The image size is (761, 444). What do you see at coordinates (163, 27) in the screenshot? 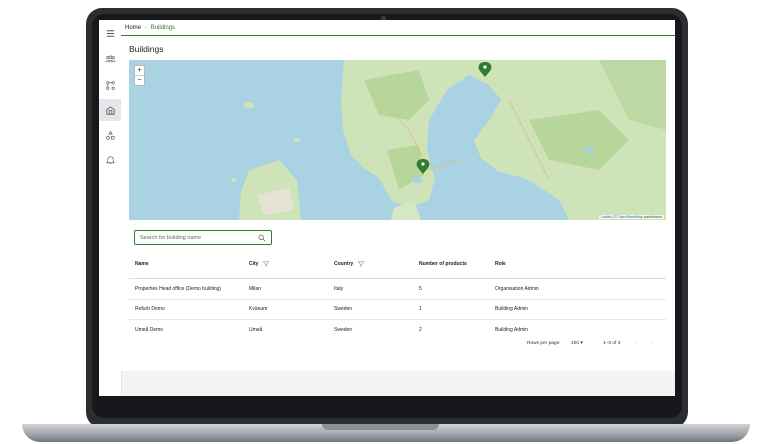
I see `breadcrumb-current: Buildings` at bounding box center [163, 27].